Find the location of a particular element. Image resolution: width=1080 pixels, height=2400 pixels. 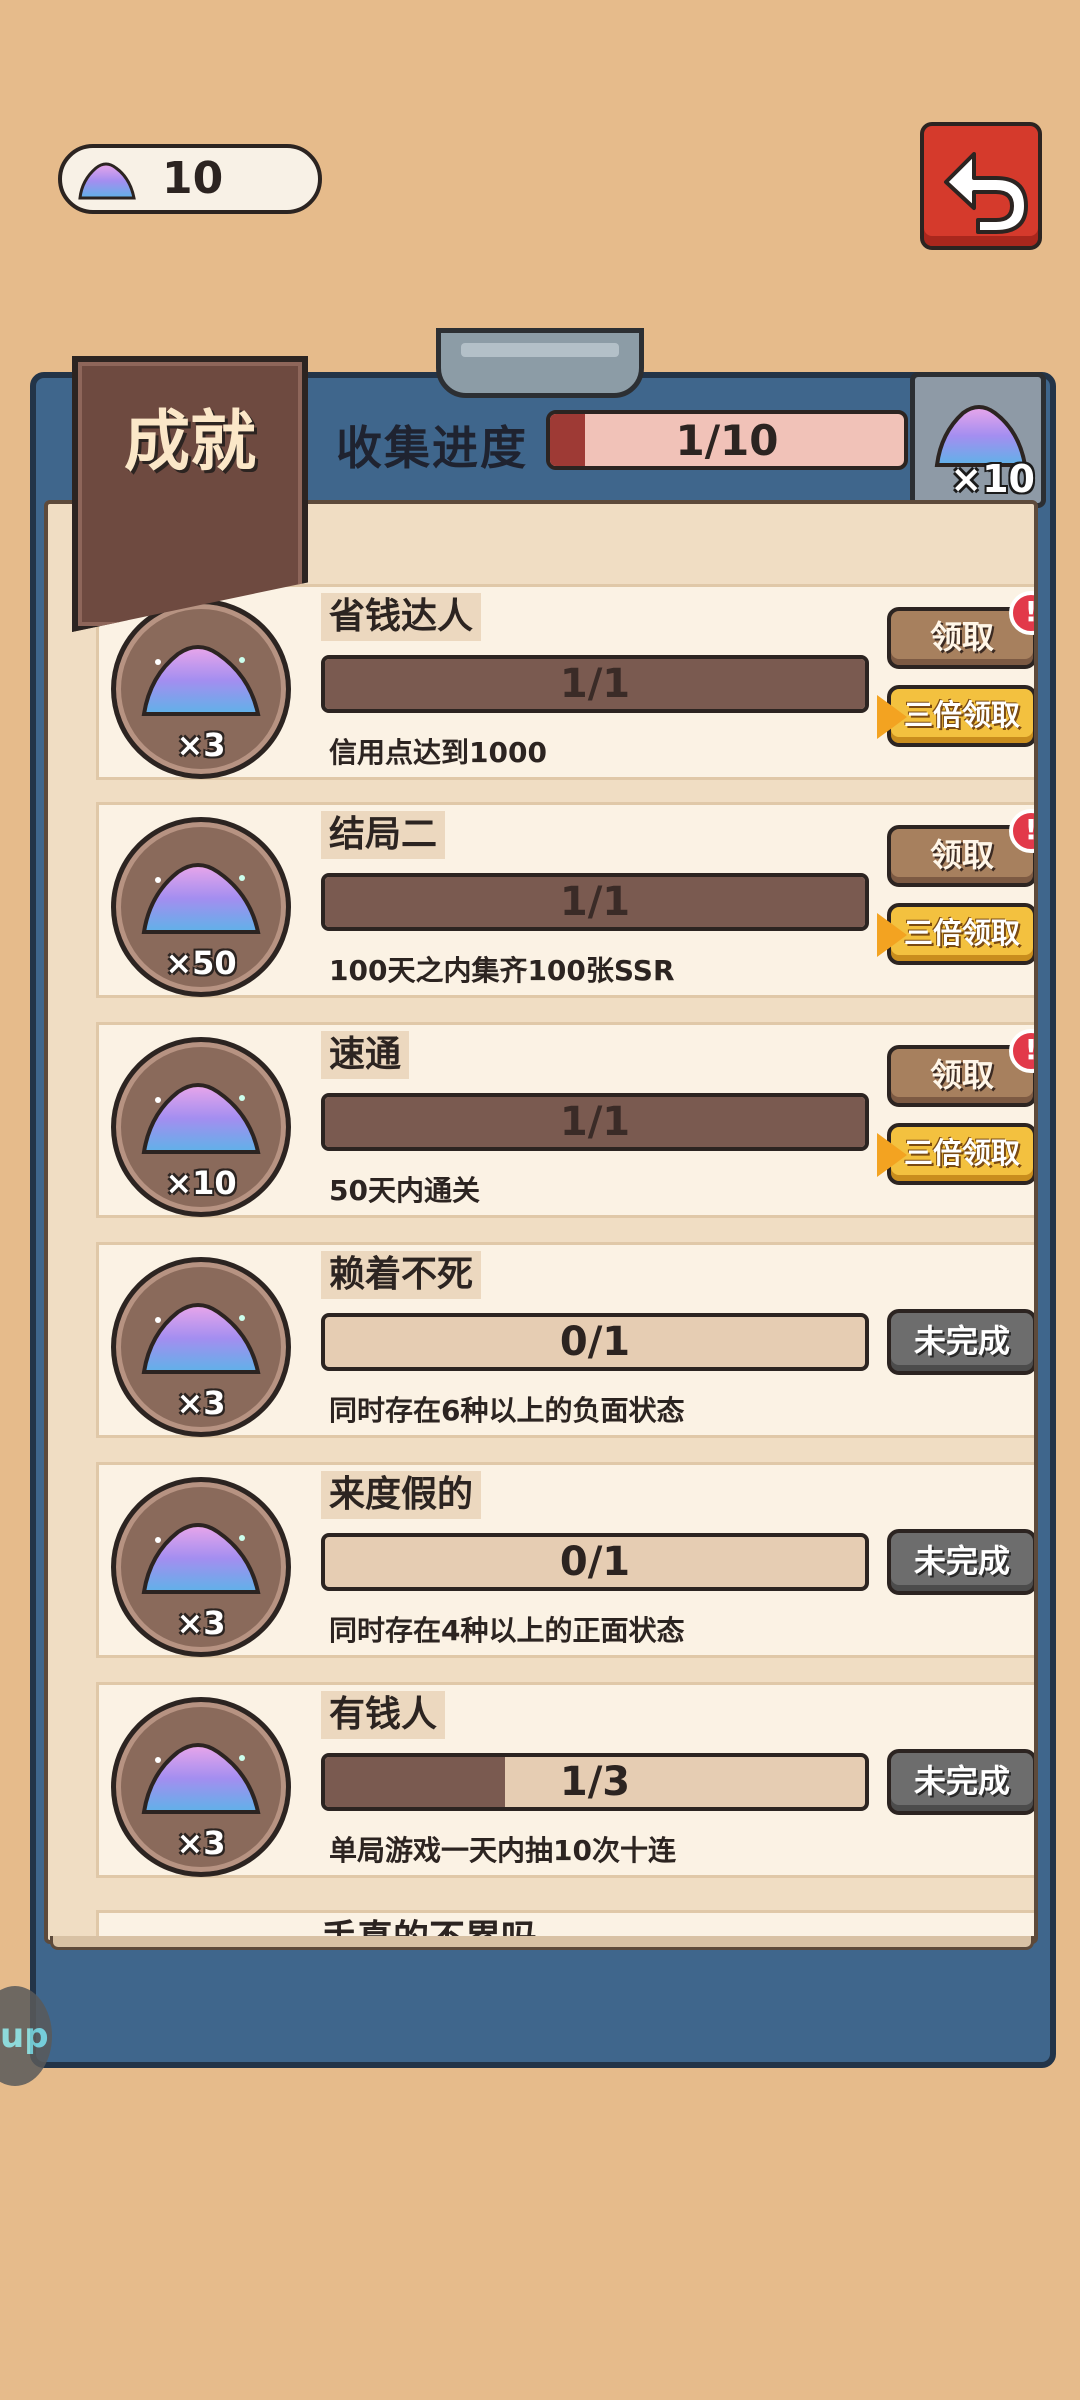

reward-gem-badge: ×50 is located at coordinates (201, 907).